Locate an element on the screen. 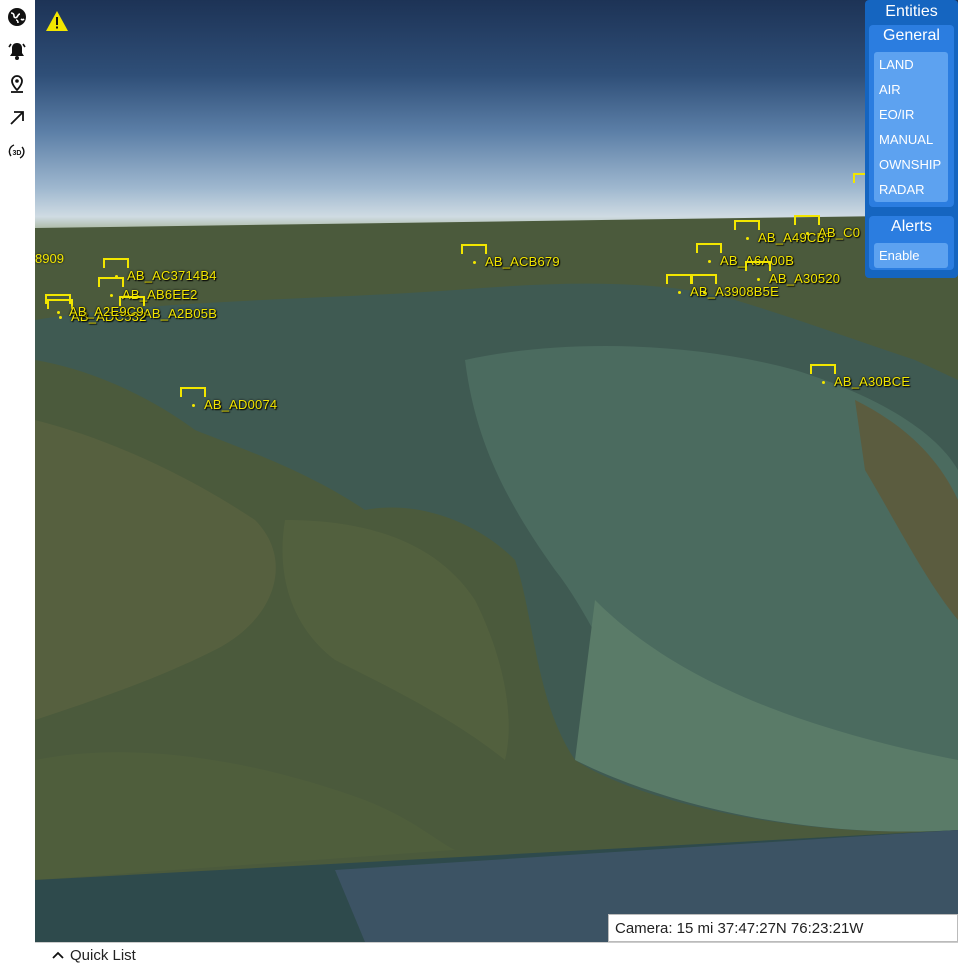 This screenshot has height=967, width=958. alerts-title: Alerts is located at coordinates (911, 226).